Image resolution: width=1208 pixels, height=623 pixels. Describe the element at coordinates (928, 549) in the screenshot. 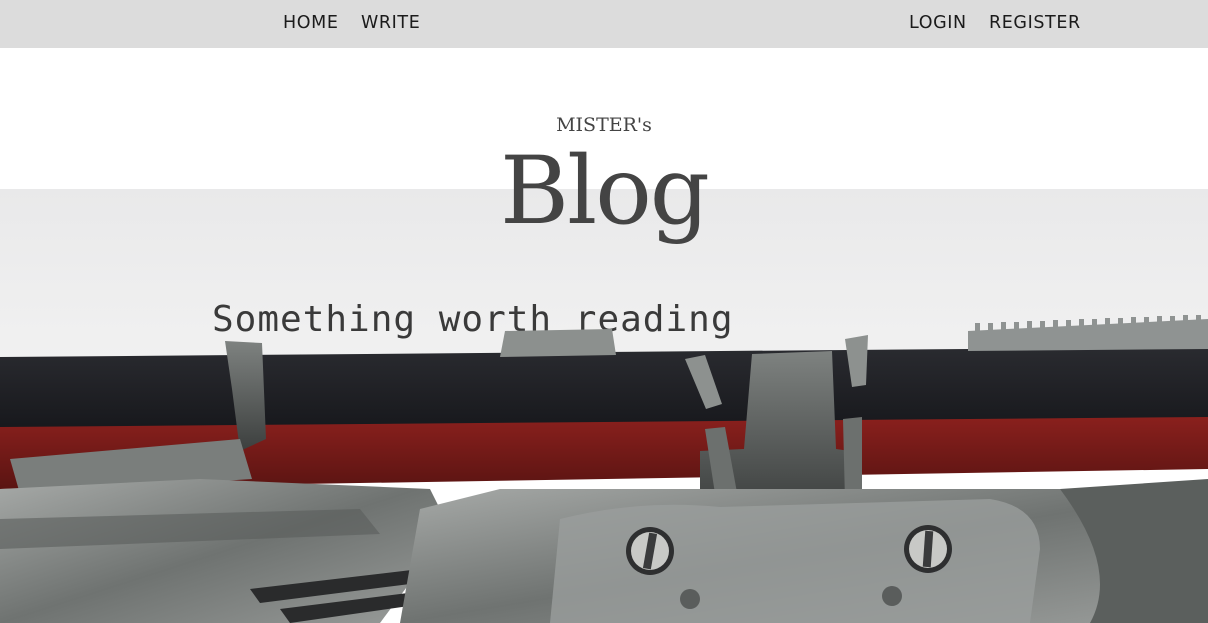

I see `screw-right` at that location.